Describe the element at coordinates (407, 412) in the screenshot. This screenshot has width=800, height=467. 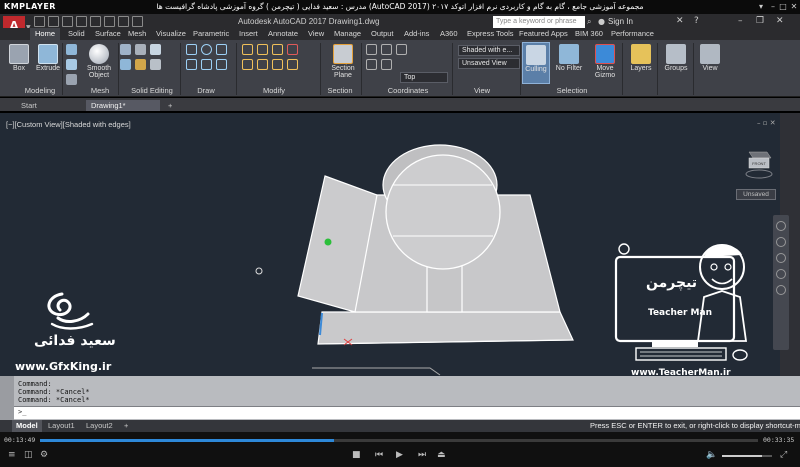
I see `command-input` at that location.